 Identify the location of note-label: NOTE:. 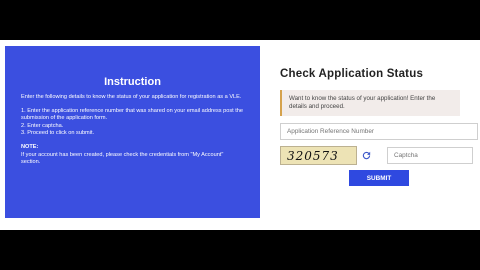
(30, 146).